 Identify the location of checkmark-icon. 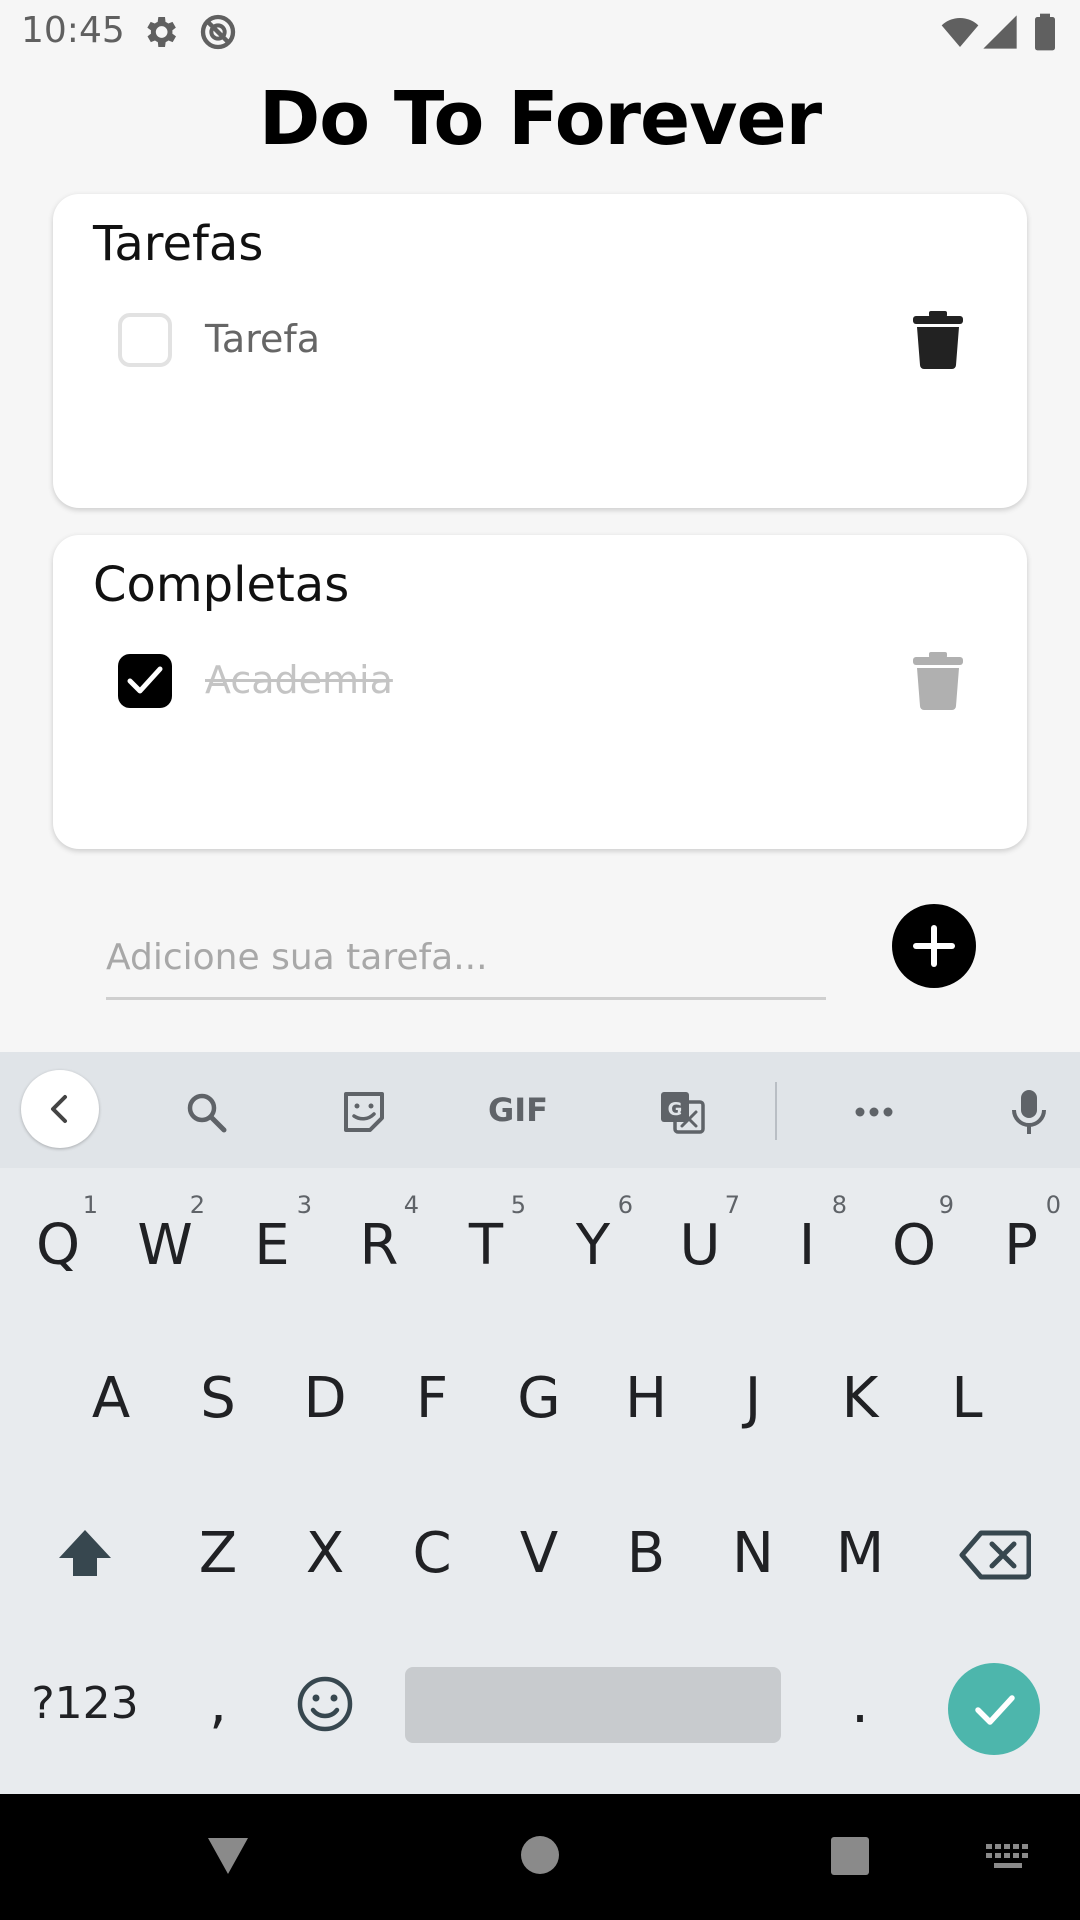
(145, 680).